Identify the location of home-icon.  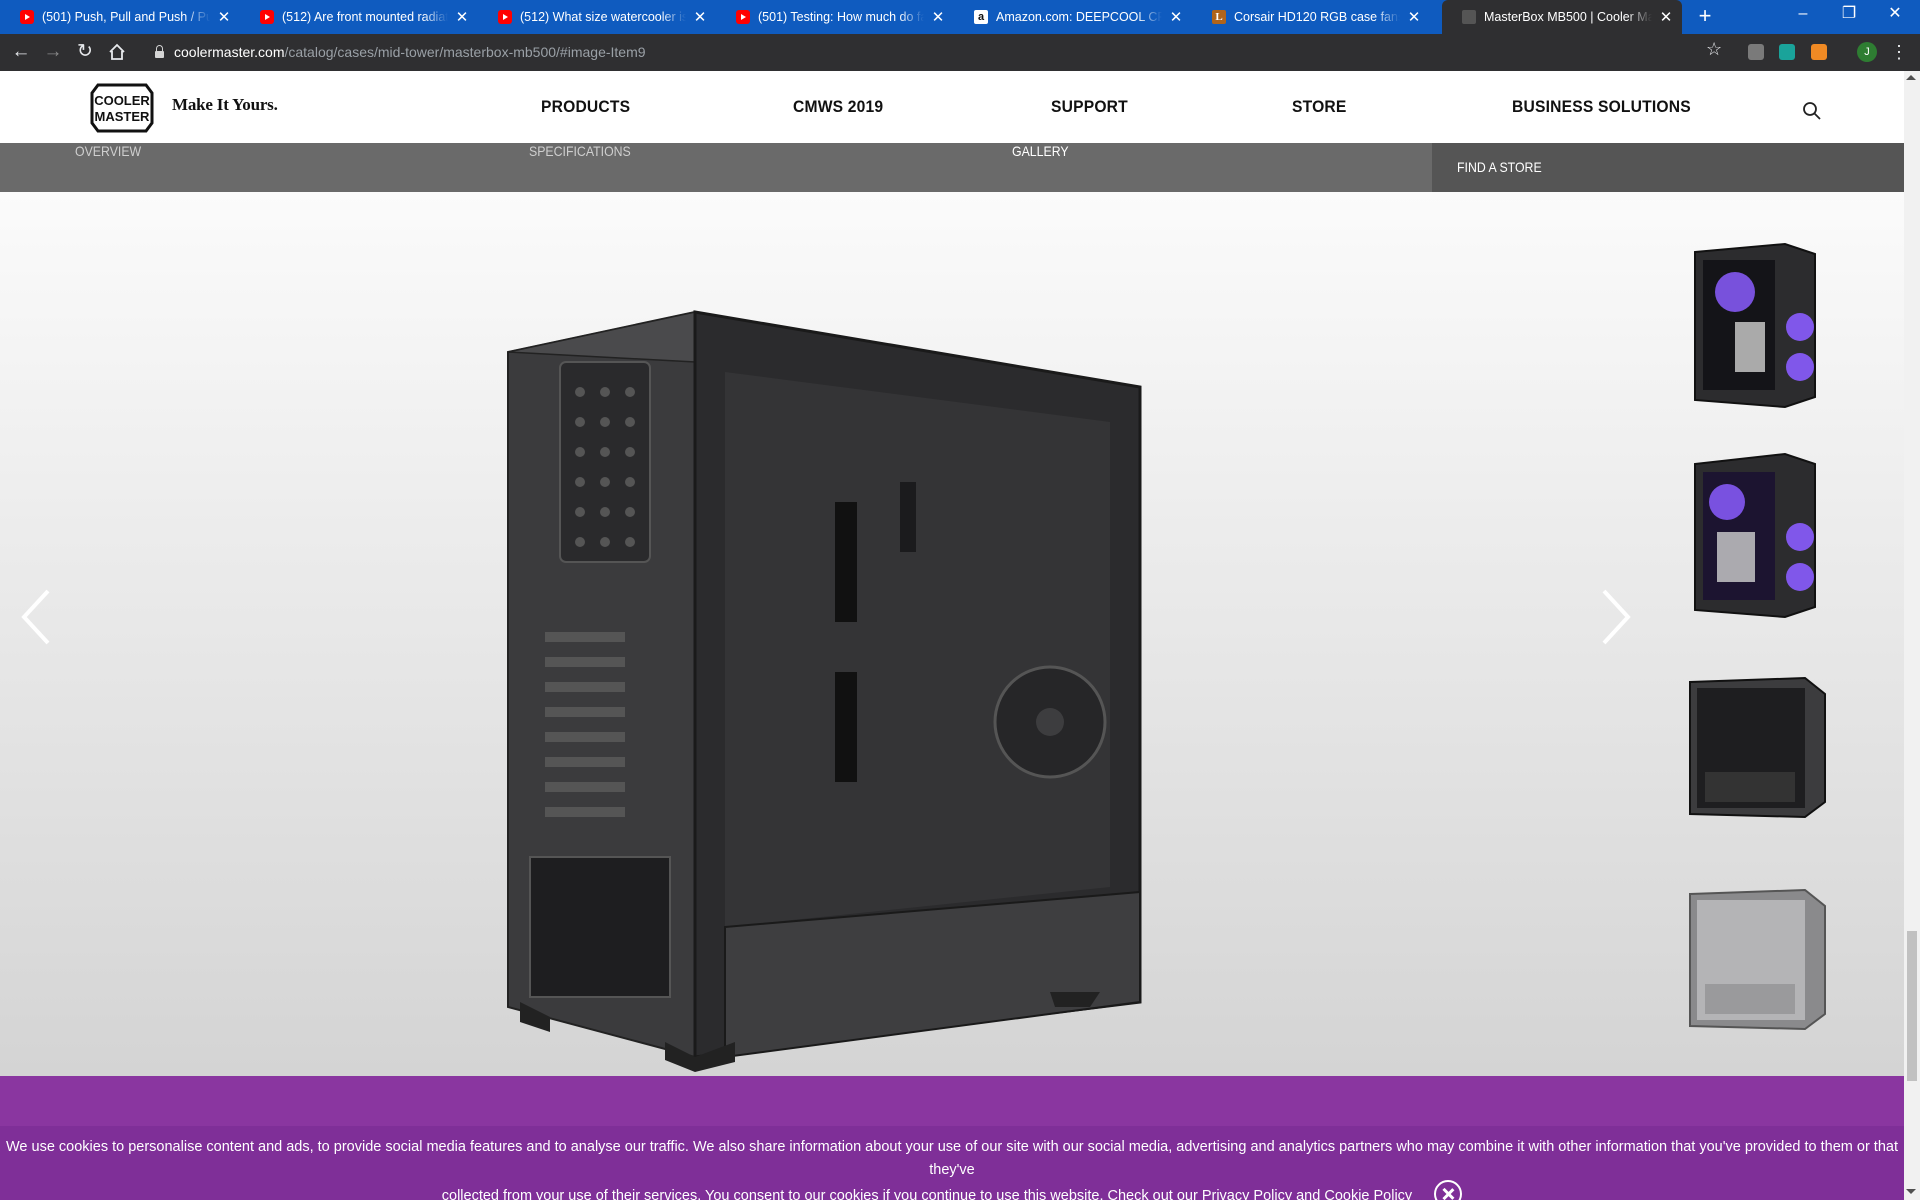
(117, 52).